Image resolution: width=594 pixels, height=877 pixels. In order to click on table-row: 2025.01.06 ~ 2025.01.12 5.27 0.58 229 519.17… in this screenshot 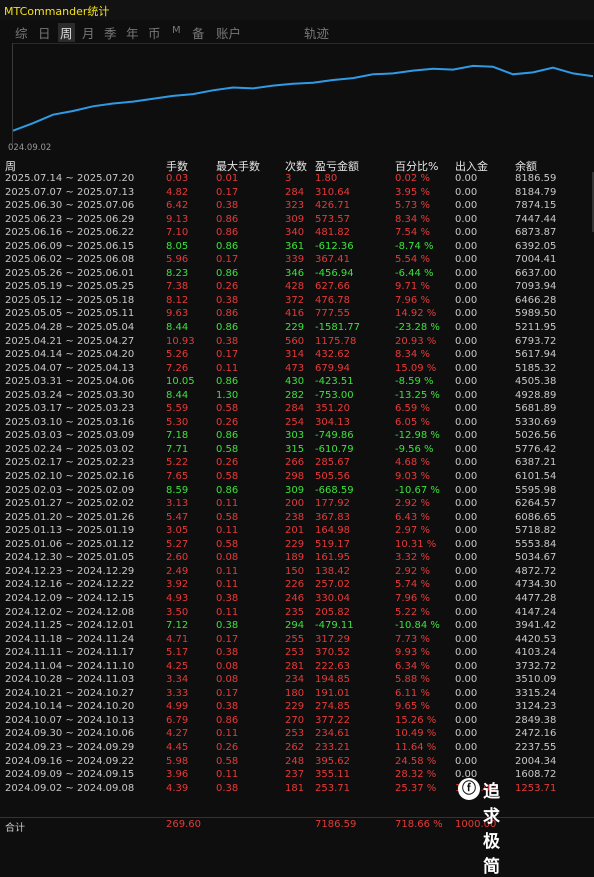, I will do `click(297, 545)`.